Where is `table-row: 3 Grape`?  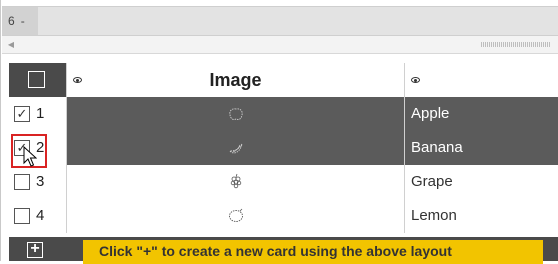
table-row: 3 Grape is located at coordinates (283, 182).